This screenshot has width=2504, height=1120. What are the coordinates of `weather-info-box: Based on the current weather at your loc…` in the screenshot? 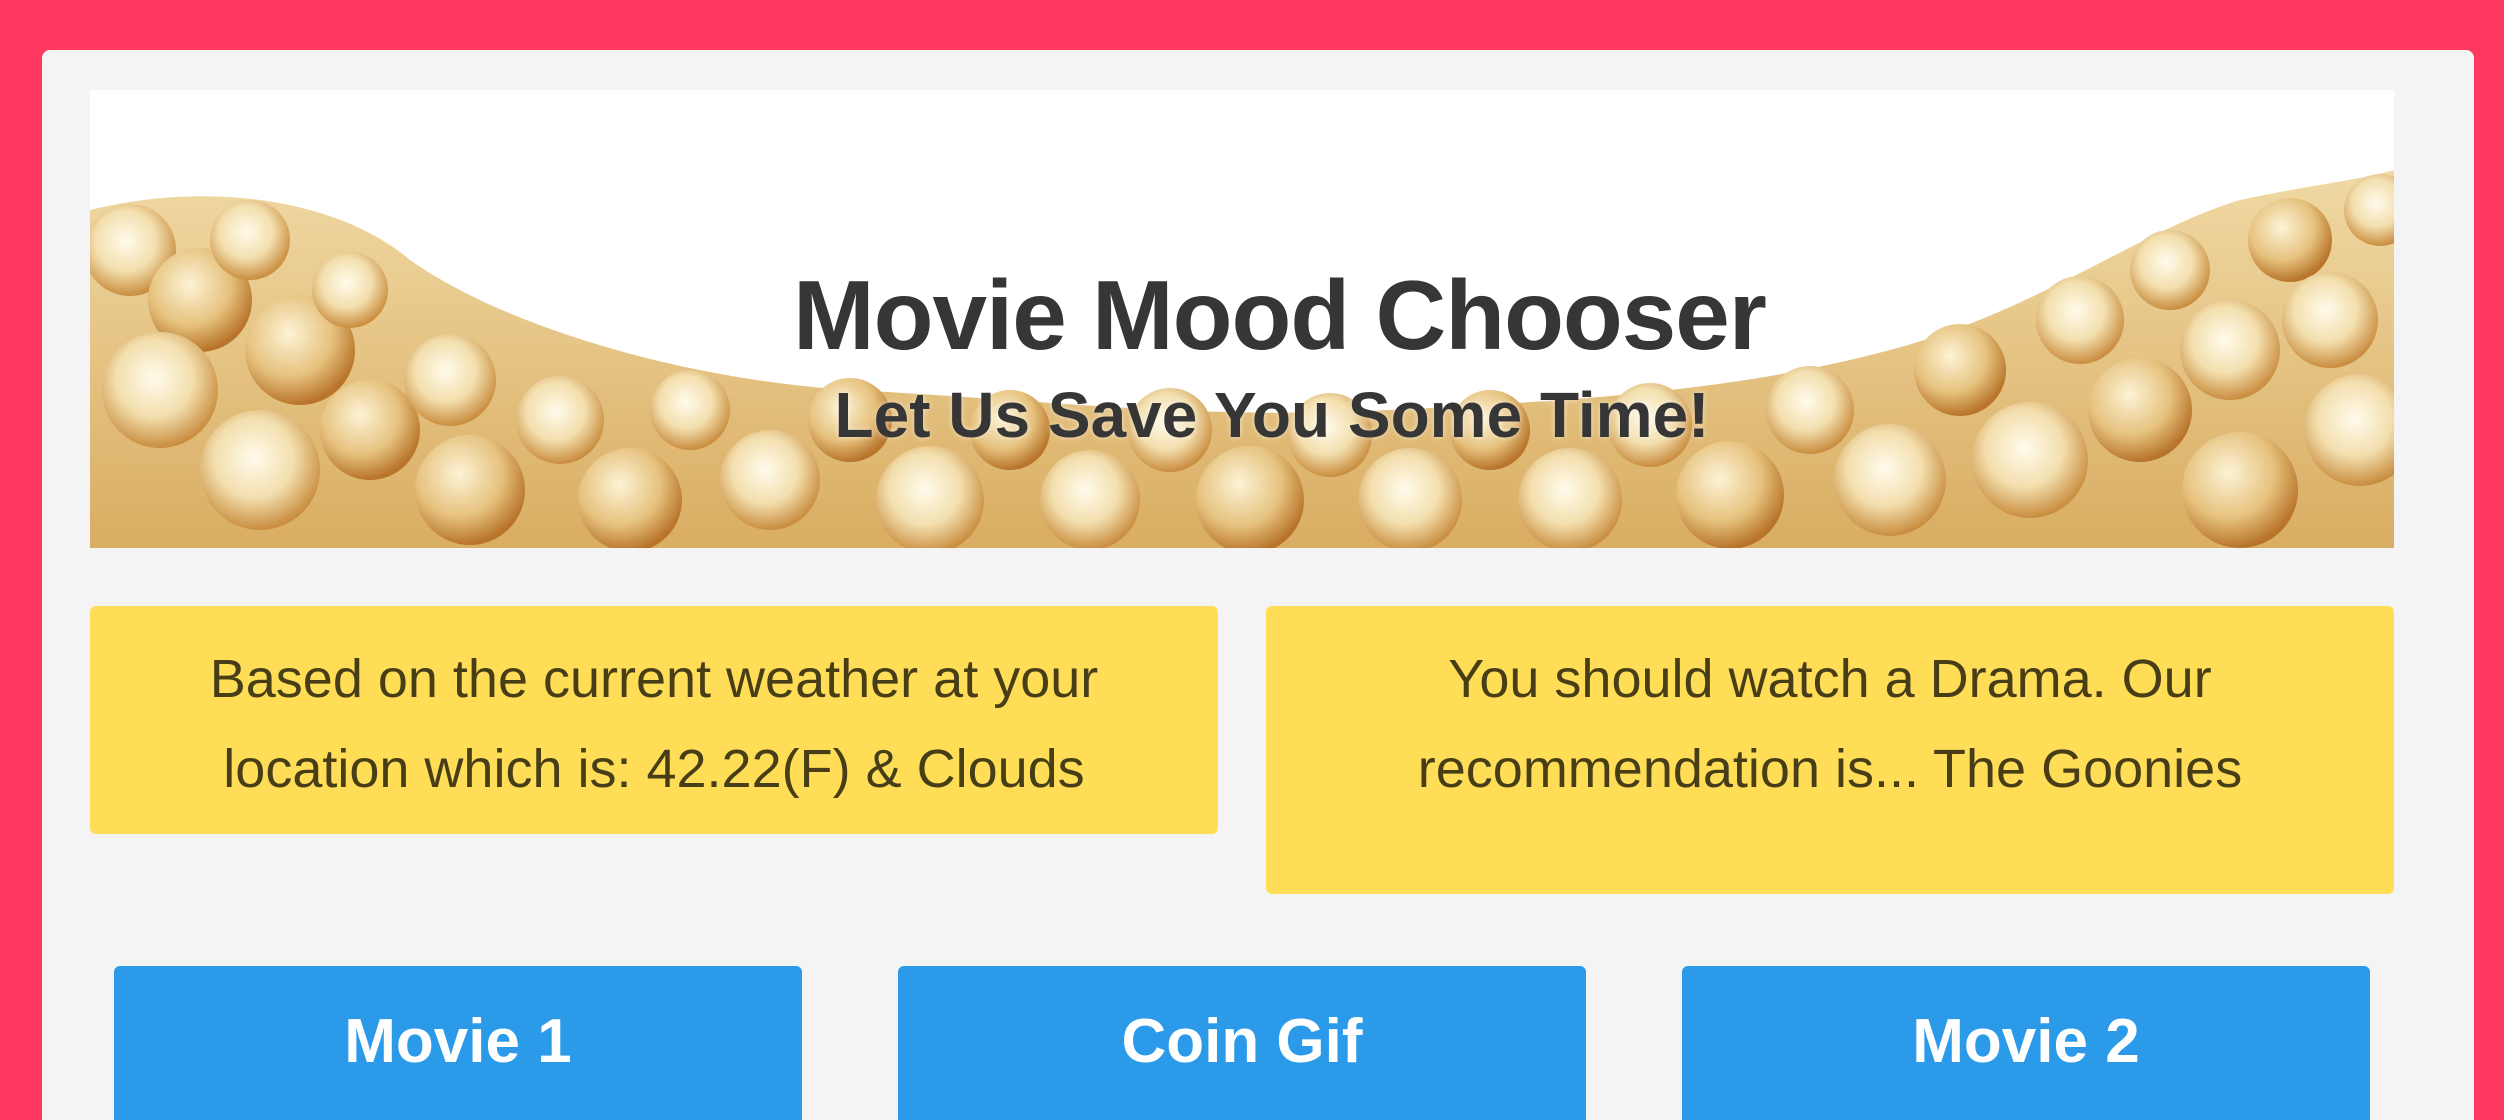 It's located at (654, 720).